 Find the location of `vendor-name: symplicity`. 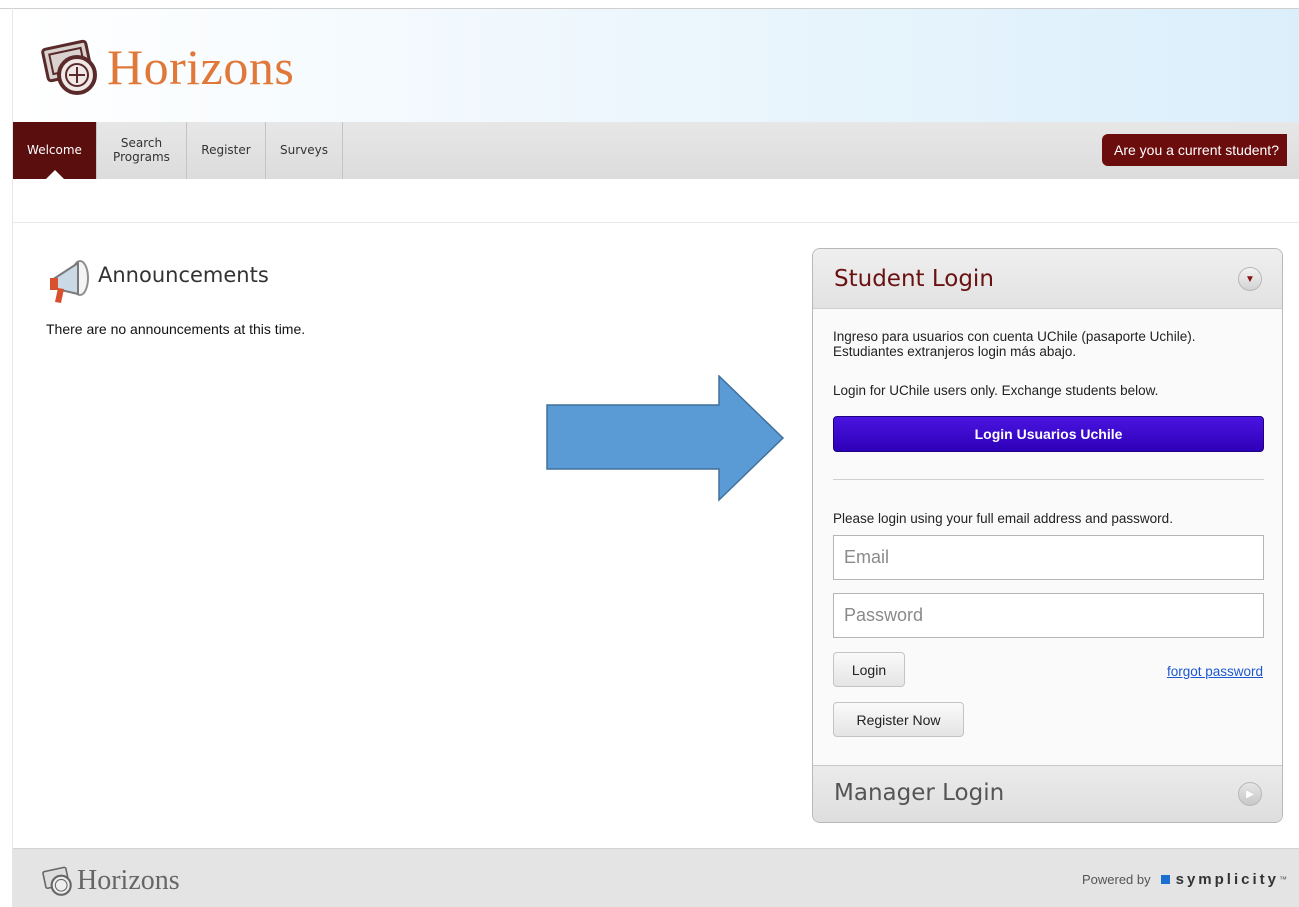

vendor-name: symplicity is located at coordinates (1227, 879).